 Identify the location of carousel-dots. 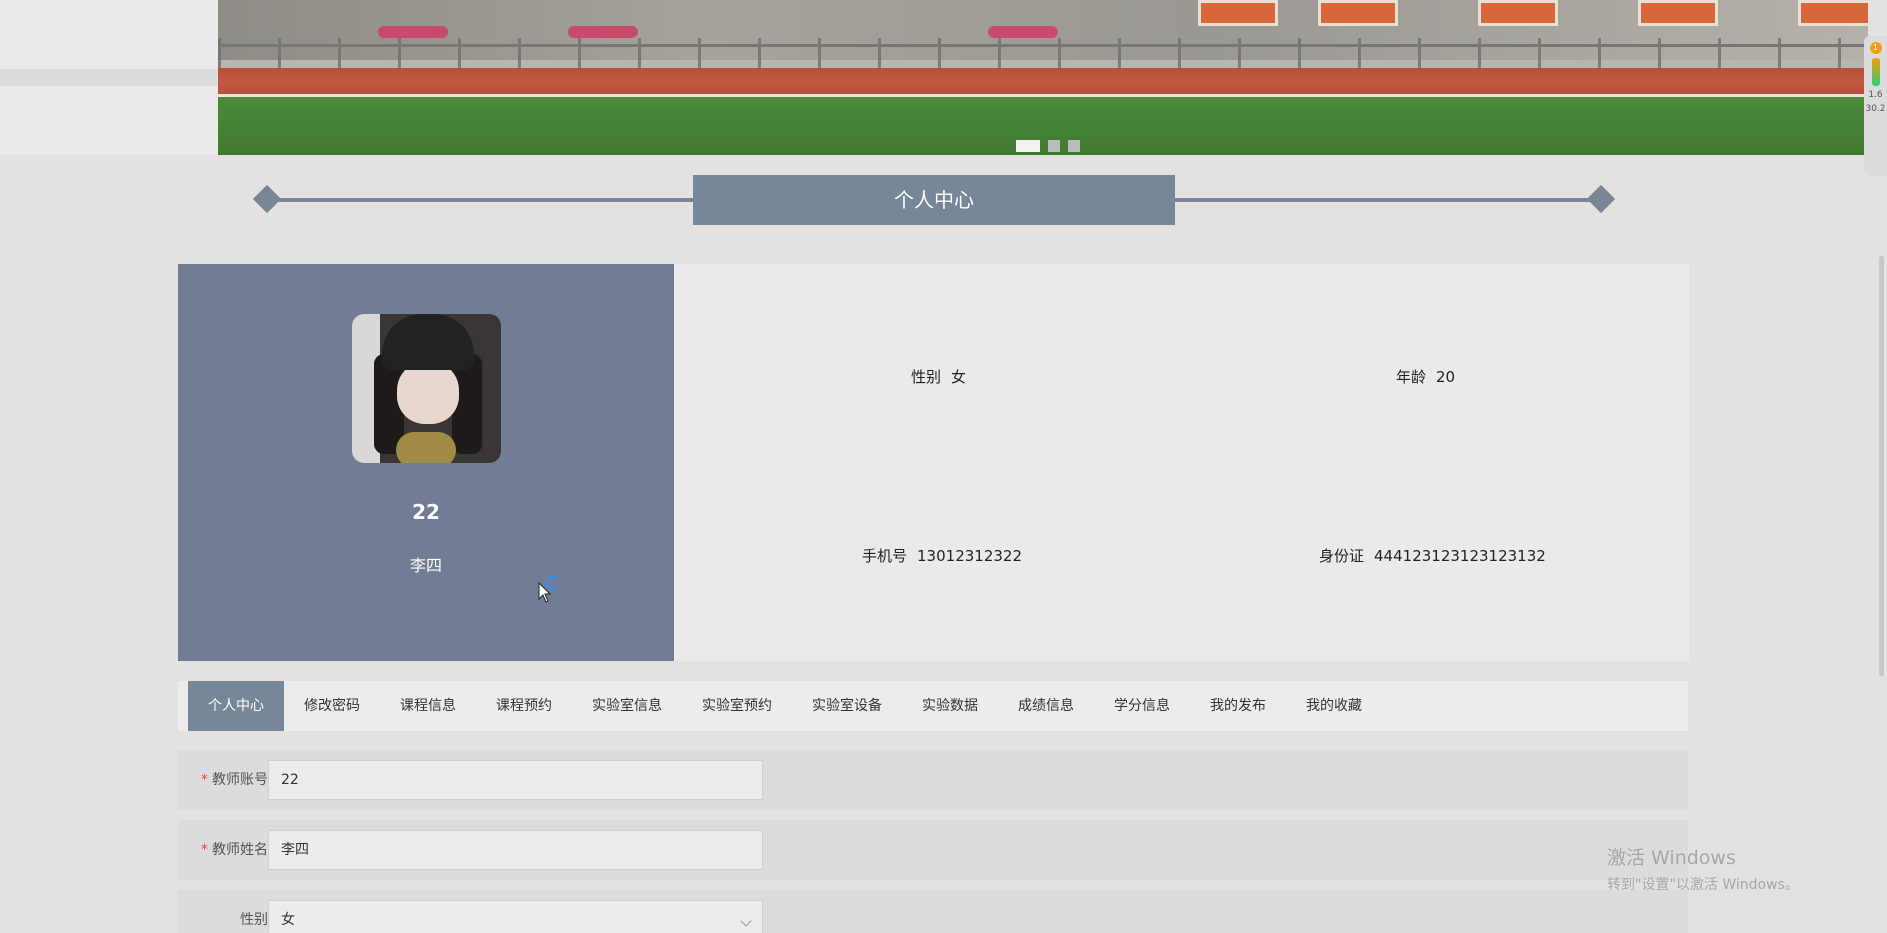
(1048, 146).